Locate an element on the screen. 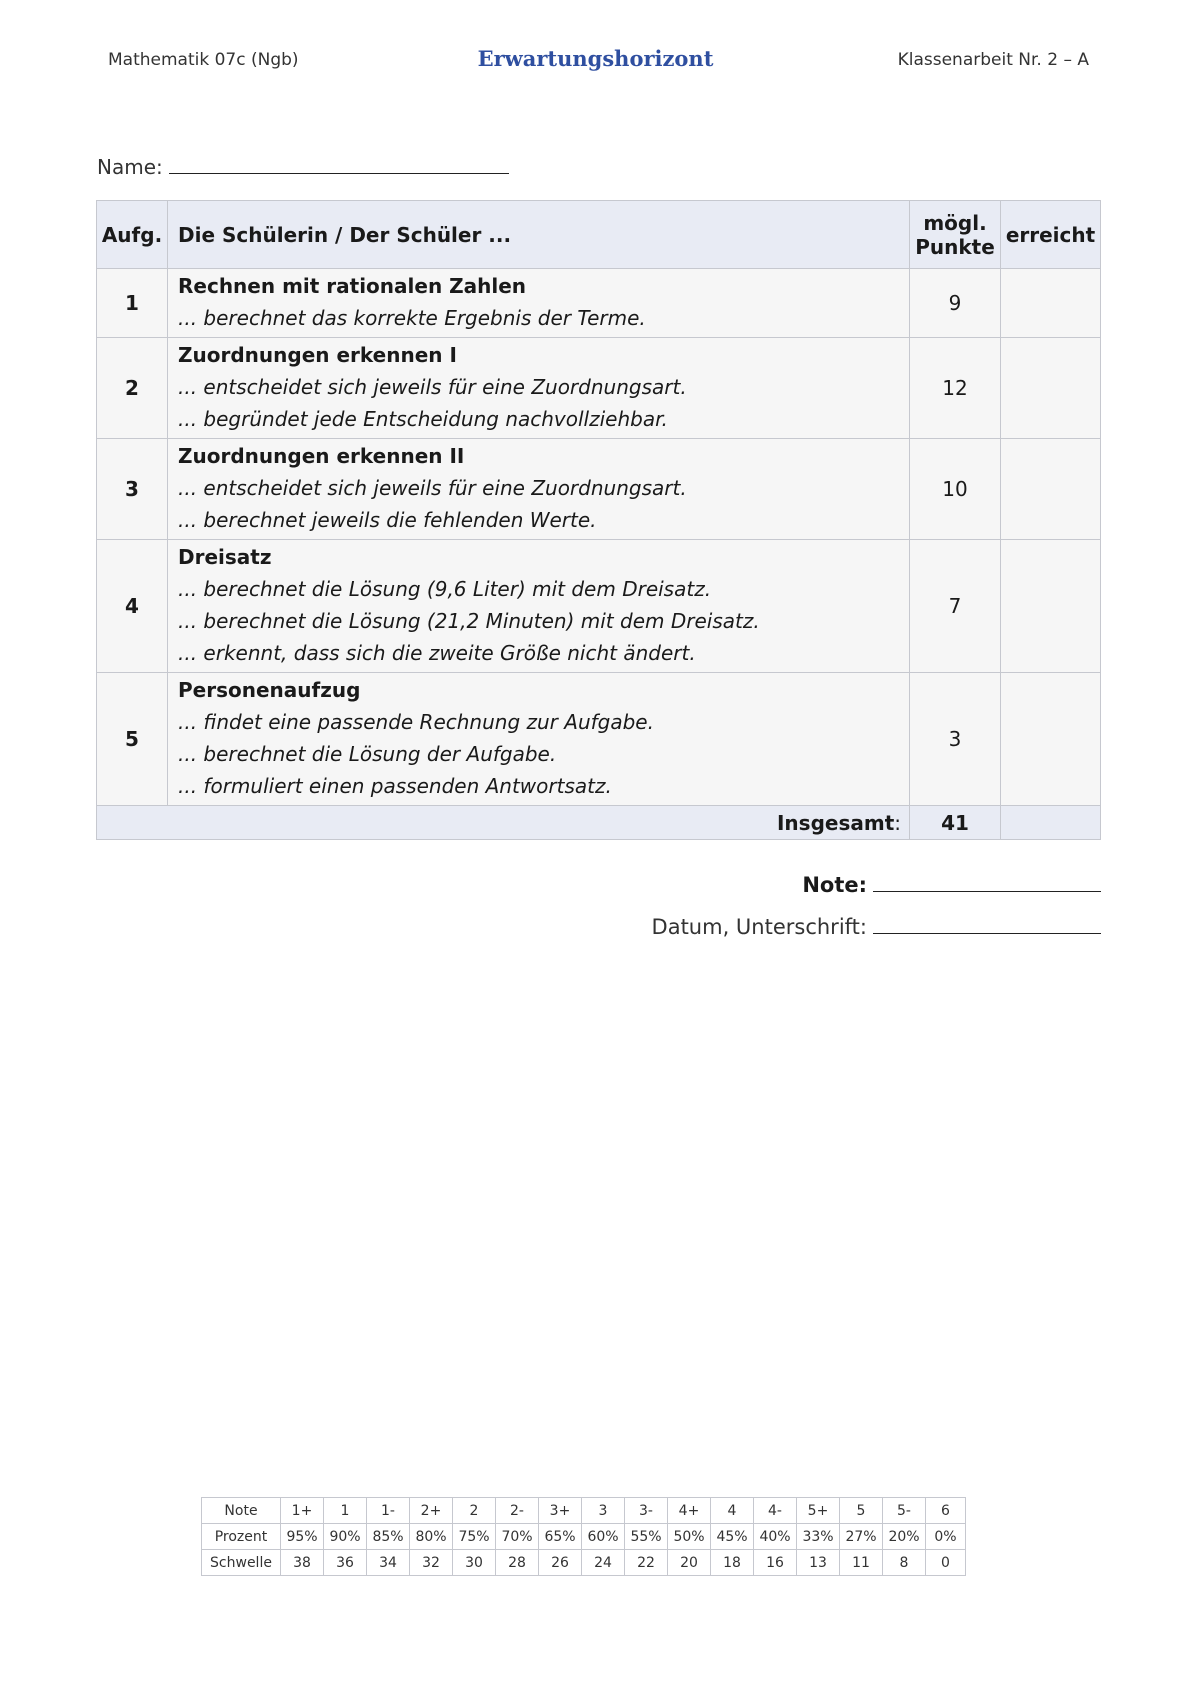 Image resolution: width=1191 pixels, height=1684 pixels. task-points: 3 is located at coordinates (955, 739).